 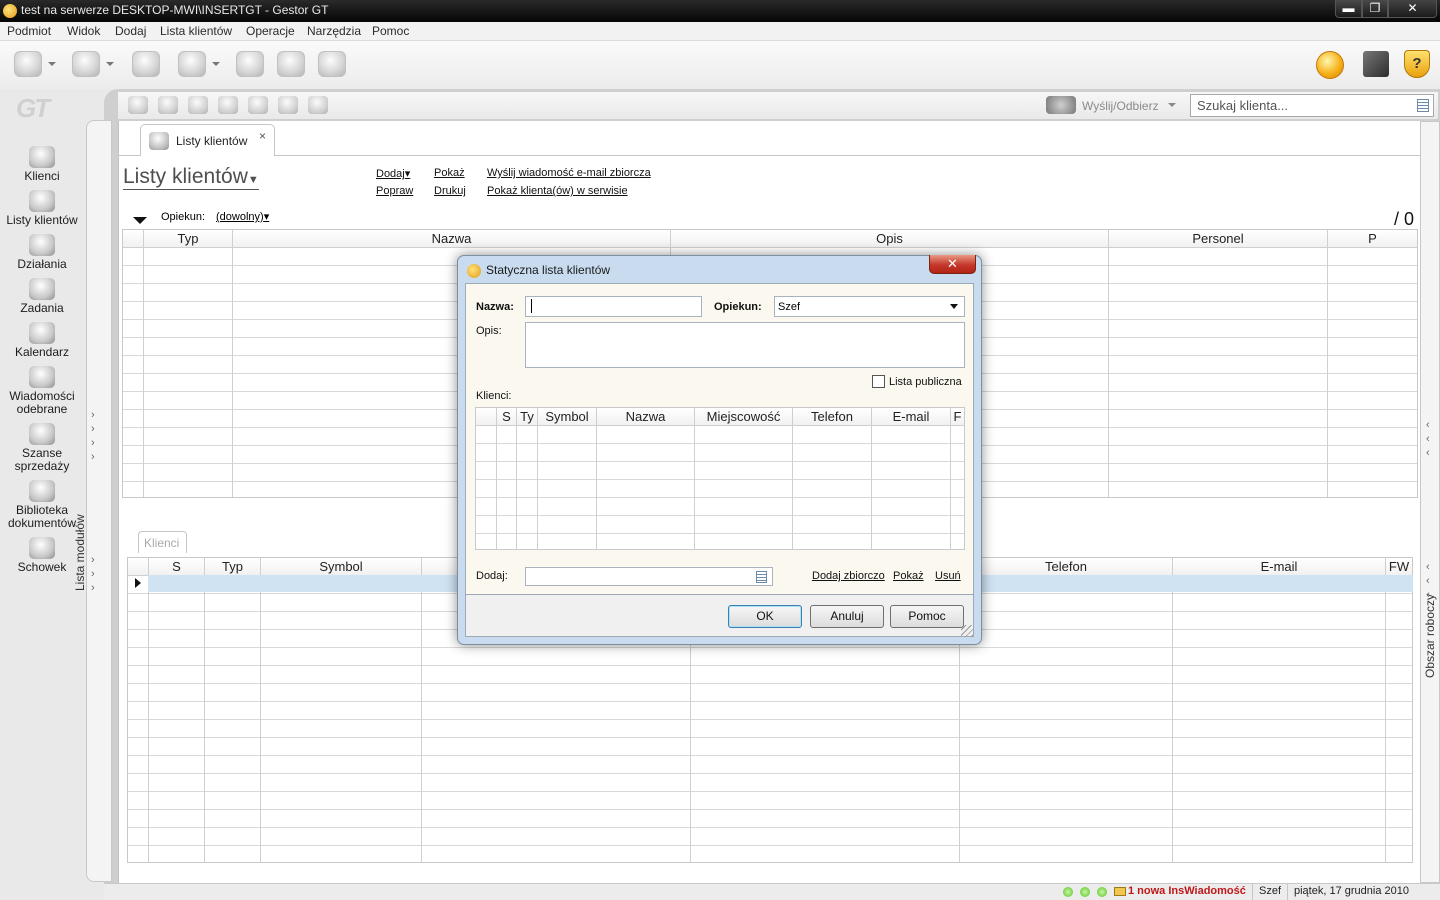 I want to click on send-receive-button: Wyślij/Odbierz, so click(x=1120, y=106).